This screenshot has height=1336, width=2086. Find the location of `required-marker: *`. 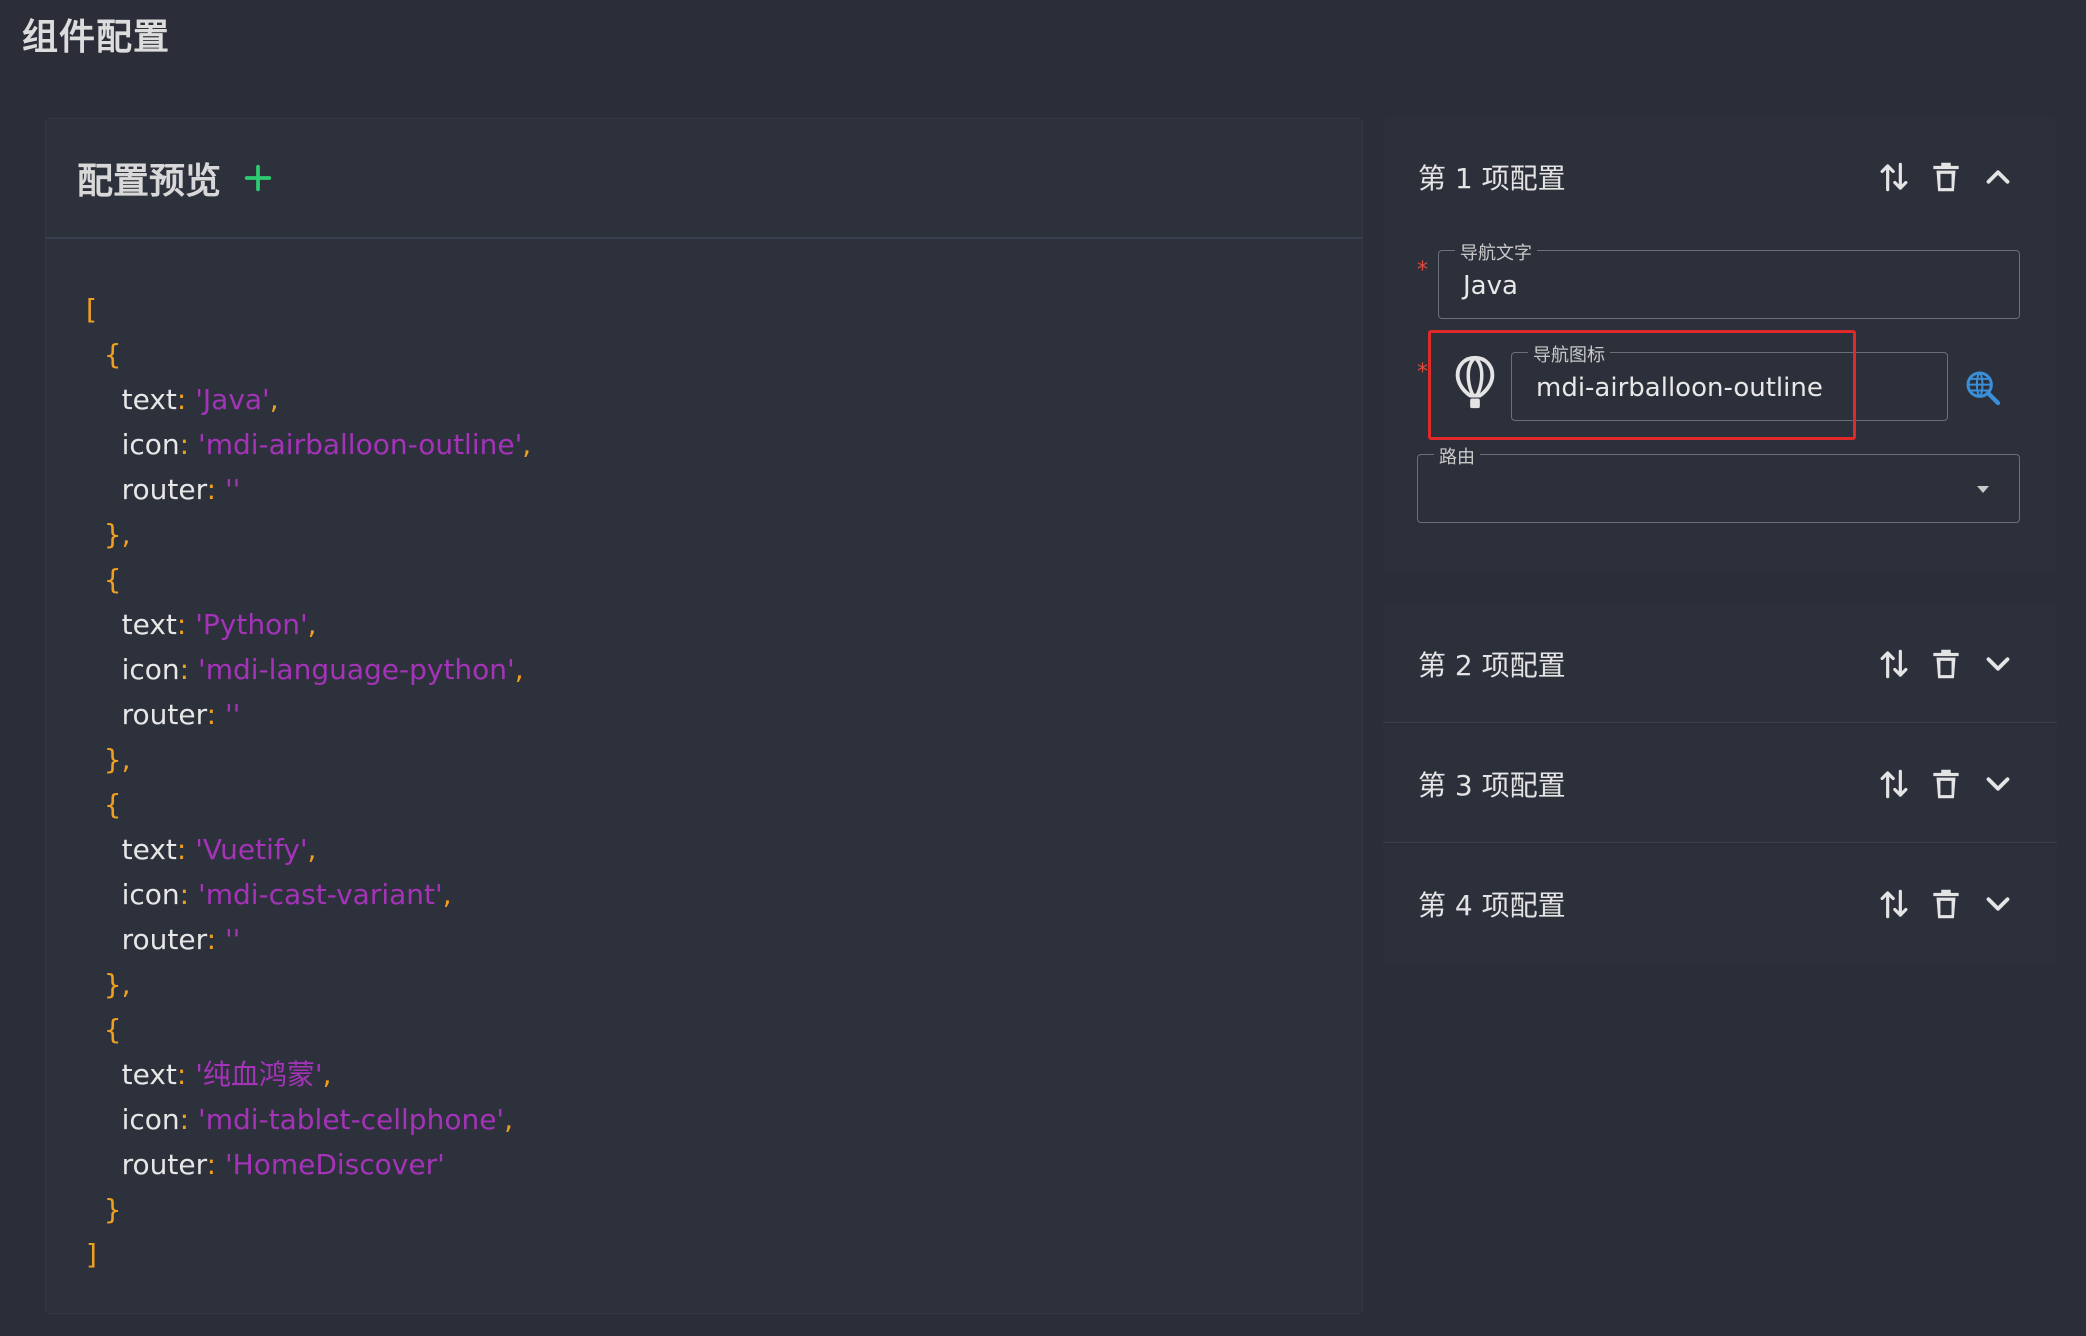

required-marker: * is located at coordinates (1422, 270).